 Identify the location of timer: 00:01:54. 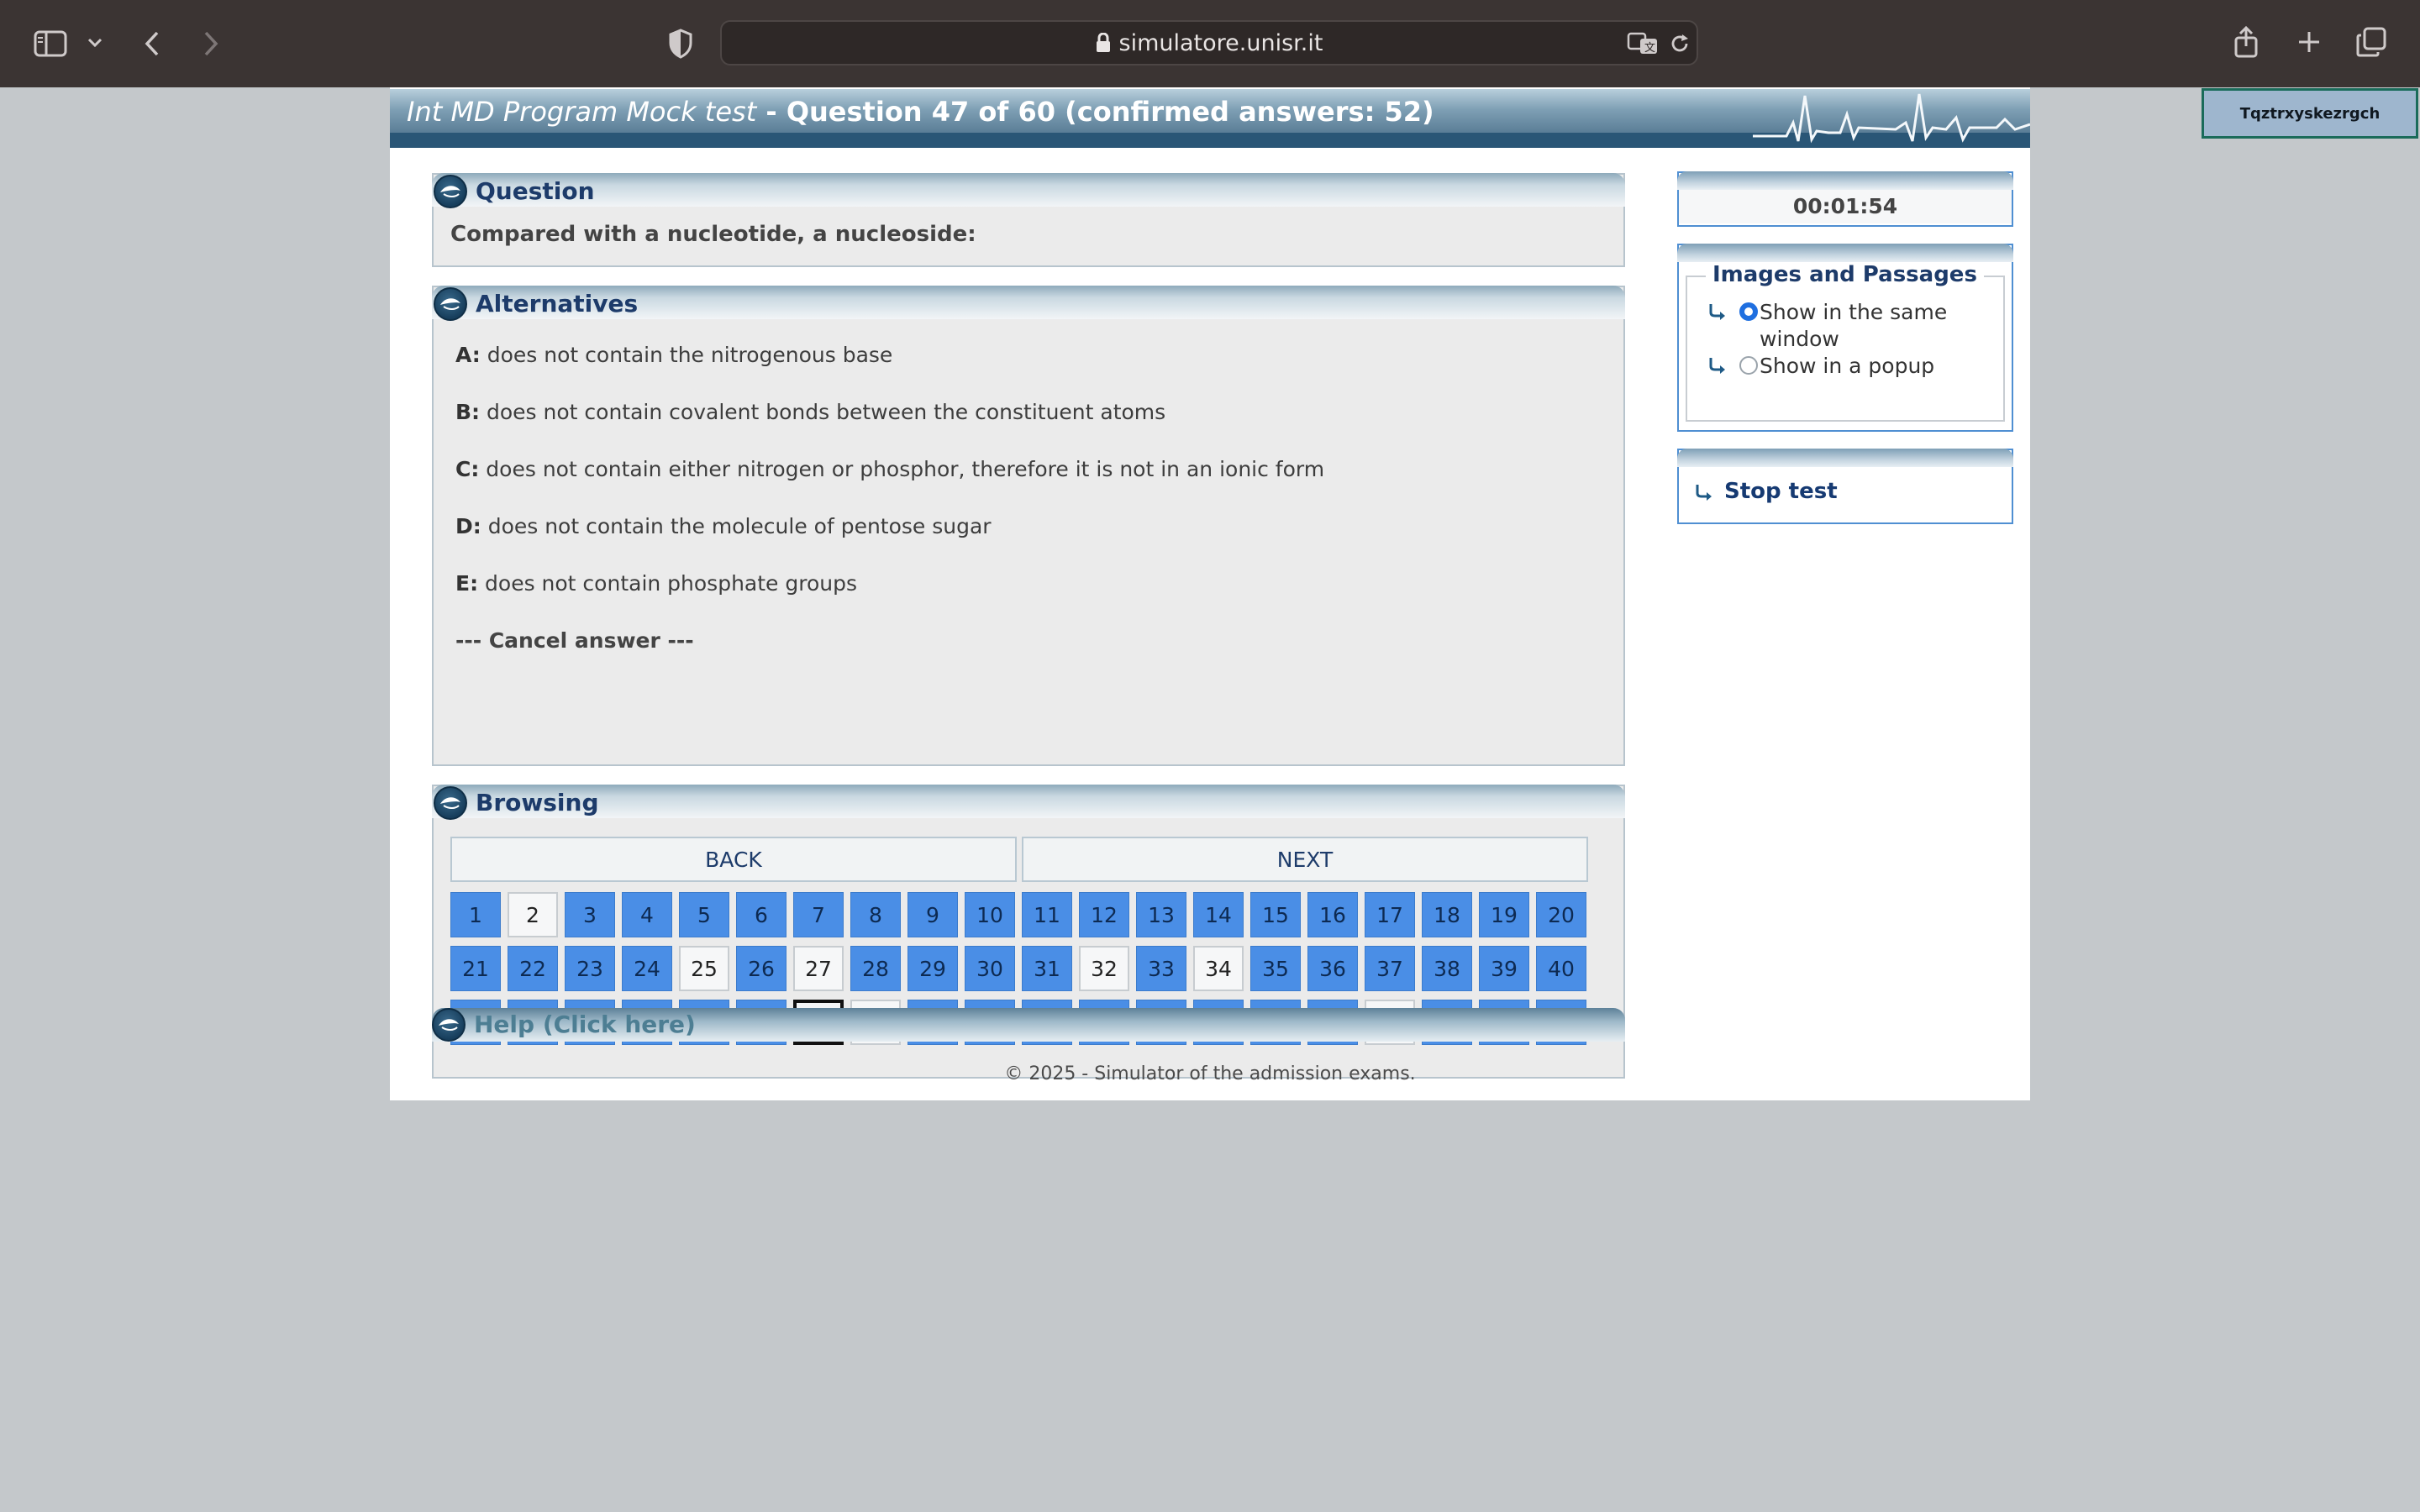
(1846, 206).